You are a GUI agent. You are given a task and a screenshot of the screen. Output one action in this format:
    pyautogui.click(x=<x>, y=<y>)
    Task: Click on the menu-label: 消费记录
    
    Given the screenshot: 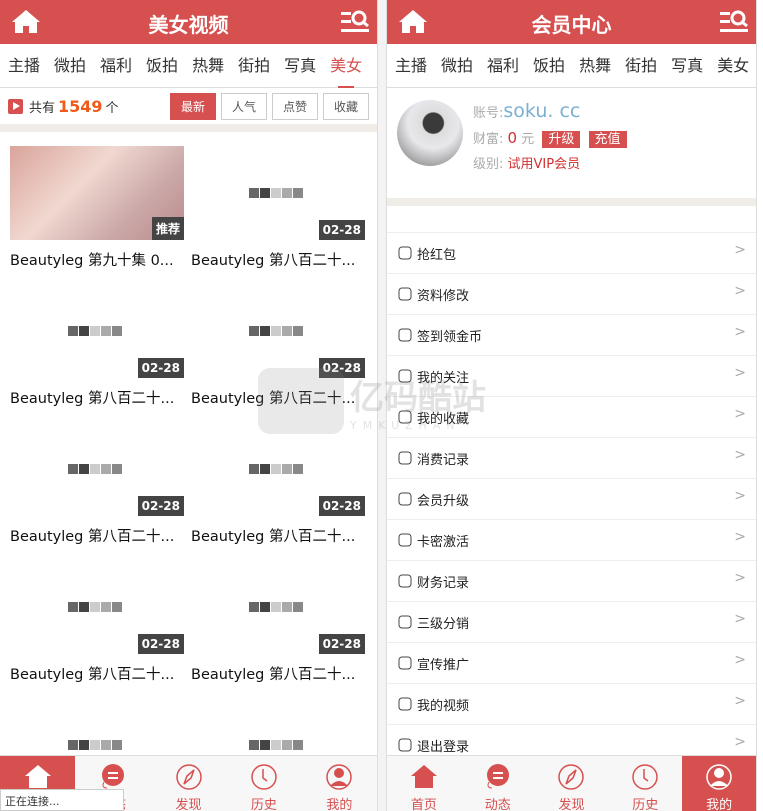 What is the action you would take?
    pyautogui.click(x=443, y=460)
    